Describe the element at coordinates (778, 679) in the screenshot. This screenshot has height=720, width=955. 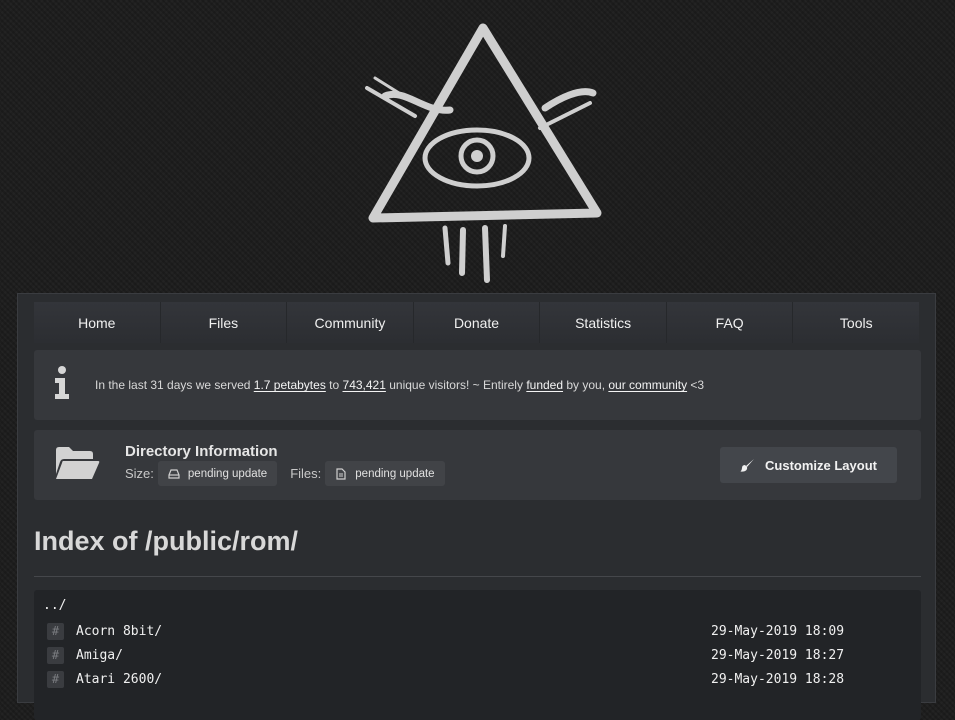
I see `entry-date: 29-May-2019 18:28` at that location.